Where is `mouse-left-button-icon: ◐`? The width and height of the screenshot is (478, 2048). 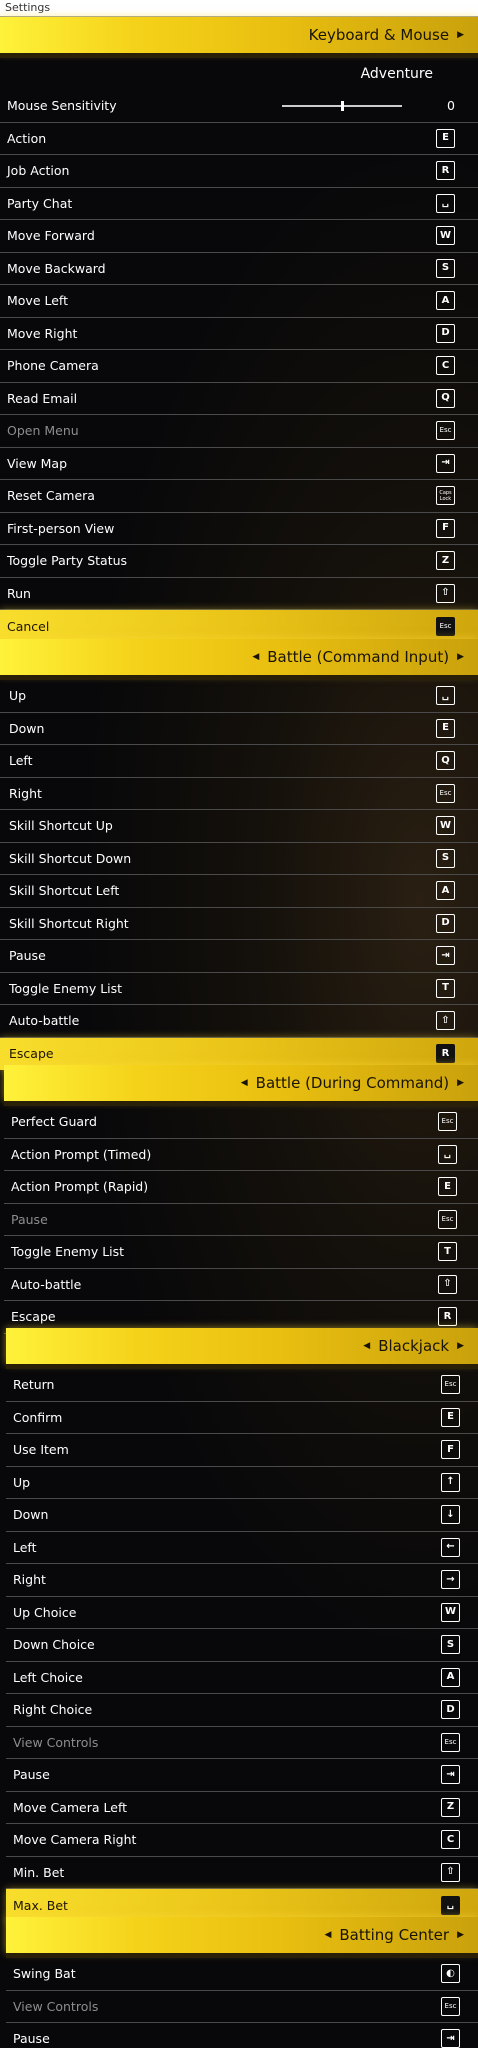 mouse-left-button-icon: ◐ is located at coordinates (450, 1974).